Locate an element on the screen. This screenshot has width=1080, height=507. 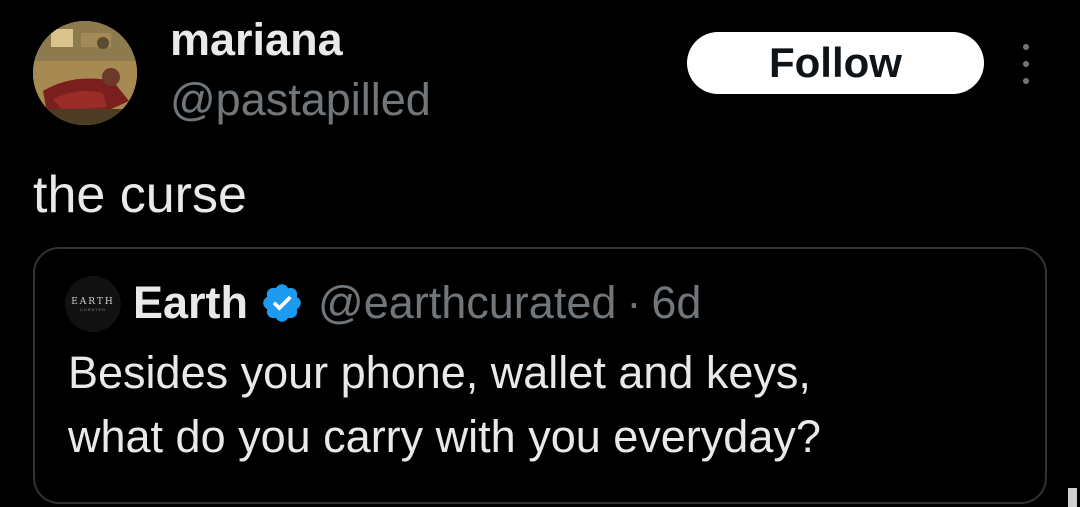
quoted-author-name: Earth is located at coordinates (190, 303).